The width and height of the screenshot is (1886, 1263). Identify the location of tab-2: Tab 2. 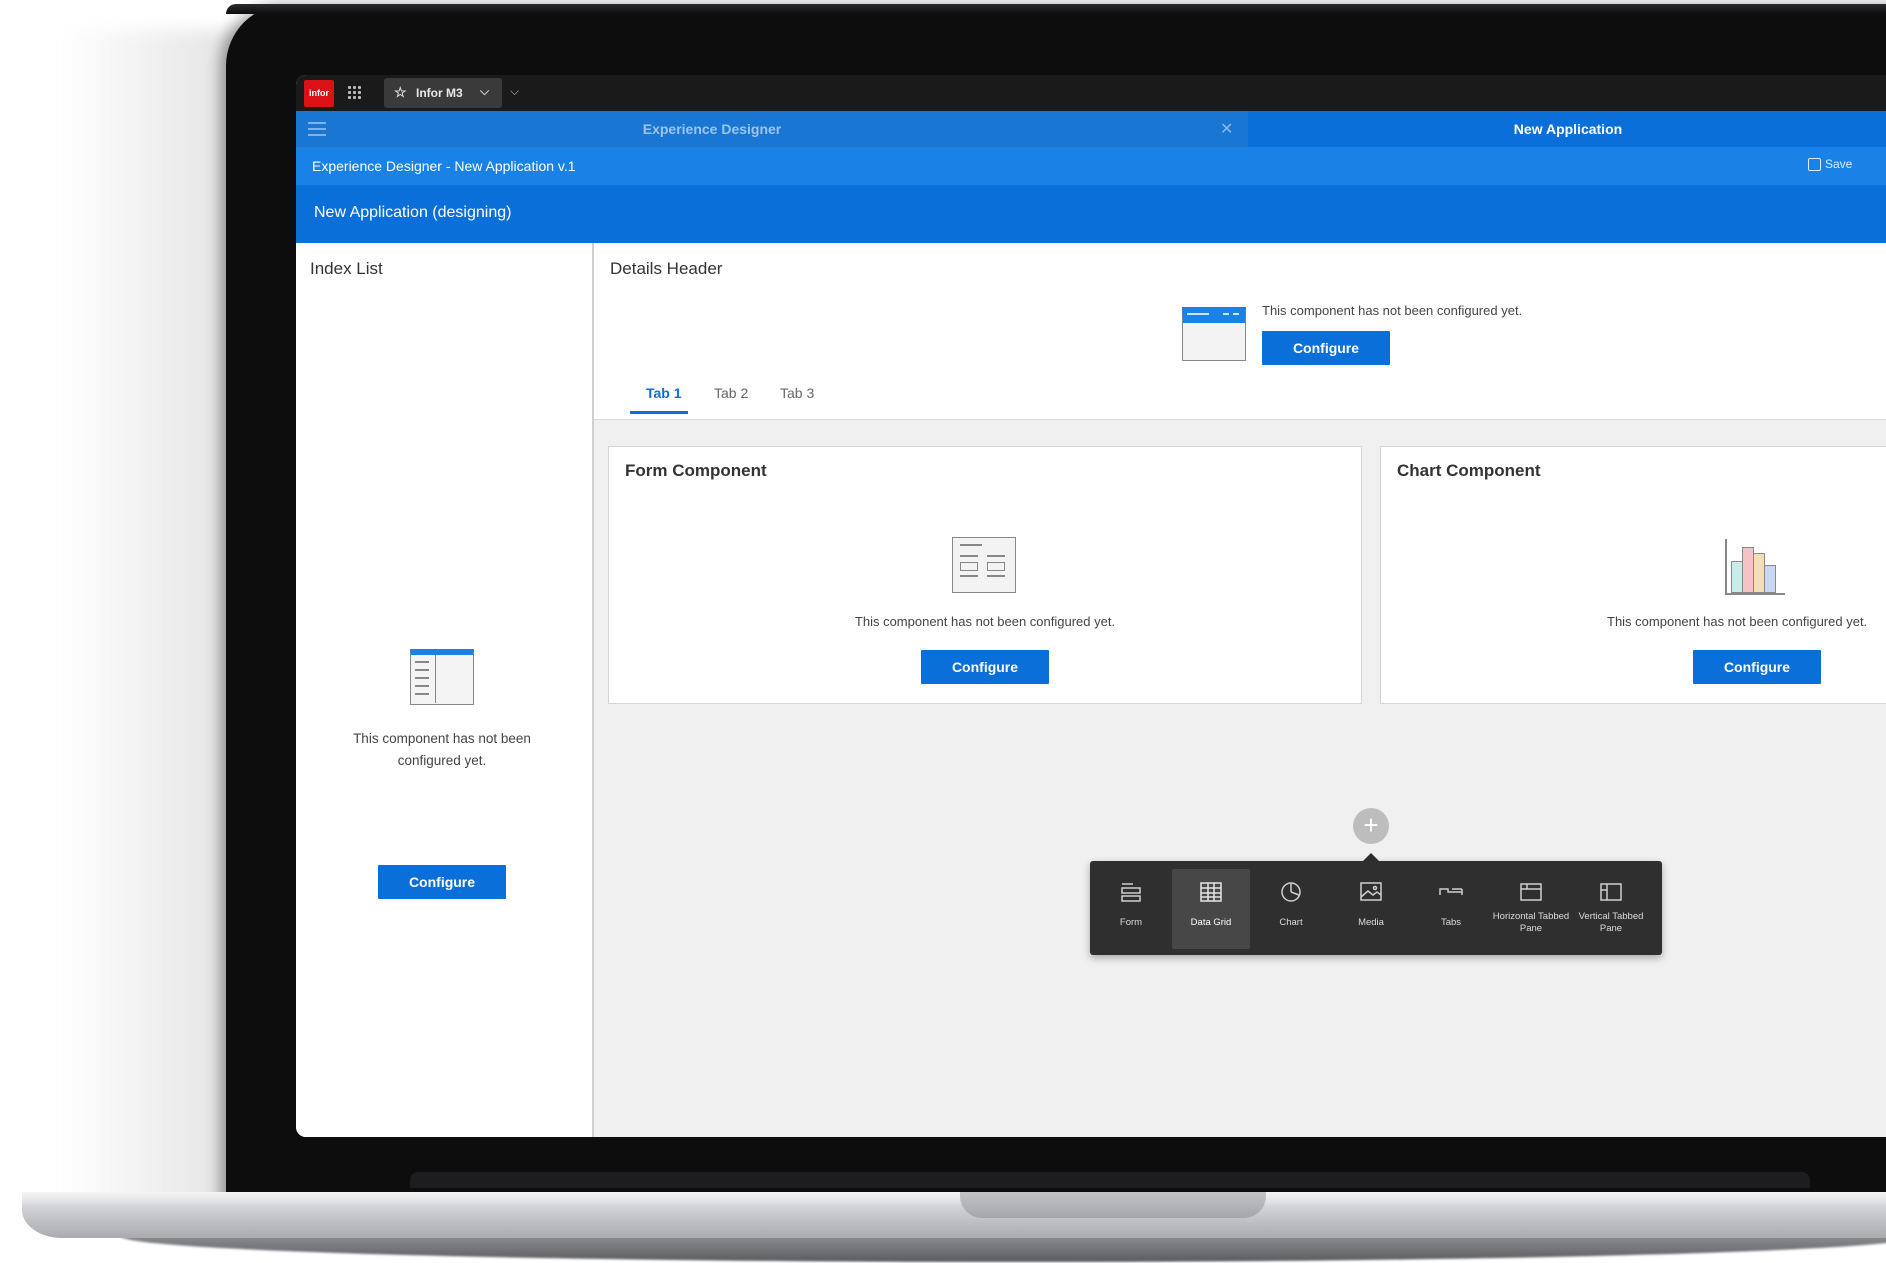
(731, 393).